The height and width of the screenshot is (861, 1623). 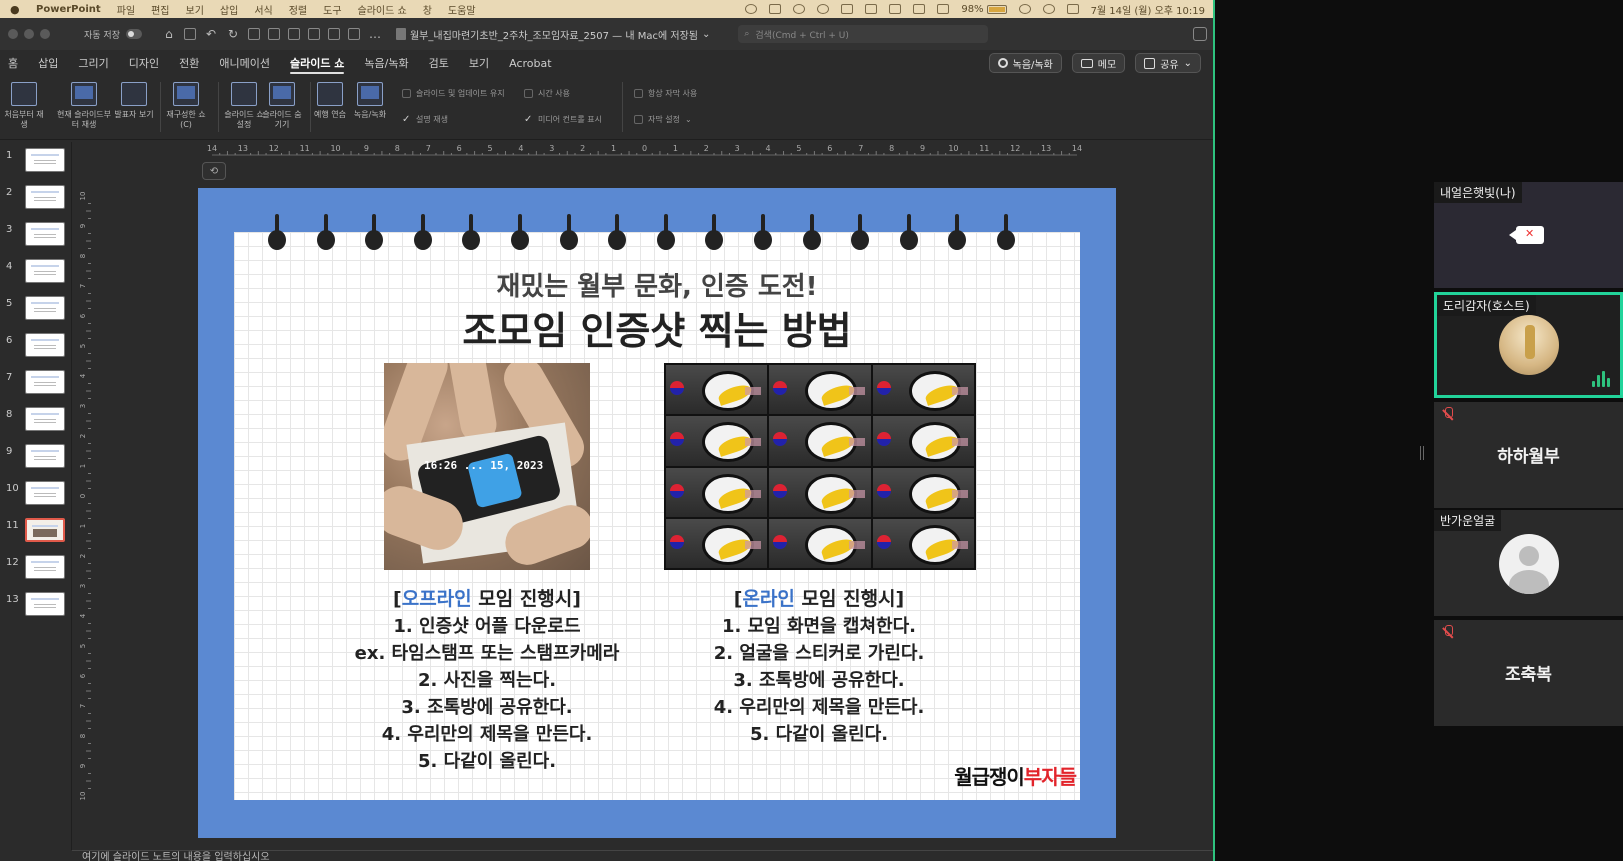 What do you see at coordinates (1528, 673) in the screenshot?
I see `participant-tile: 조축복` at bounding box center [1528, 673].